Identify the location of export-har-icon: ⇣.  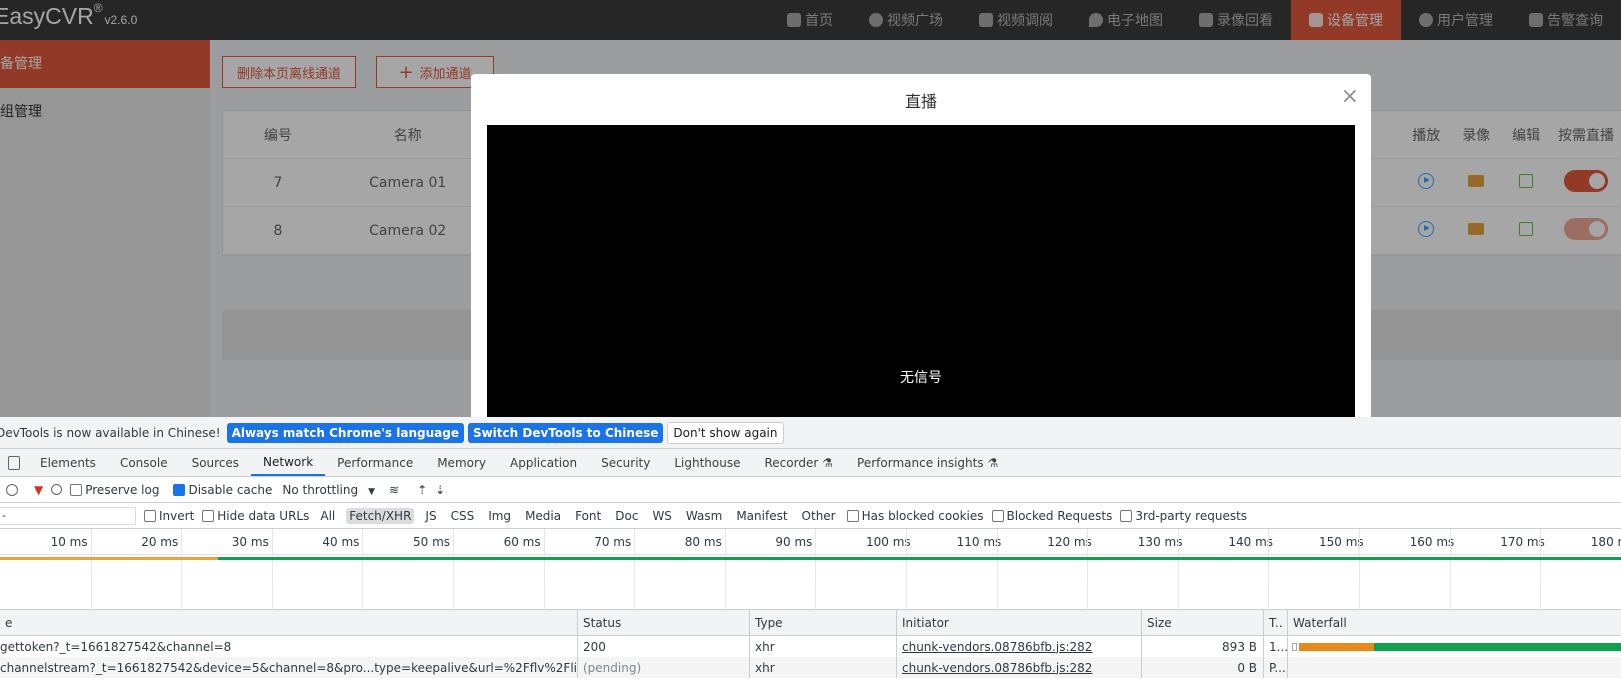
(440, 490).